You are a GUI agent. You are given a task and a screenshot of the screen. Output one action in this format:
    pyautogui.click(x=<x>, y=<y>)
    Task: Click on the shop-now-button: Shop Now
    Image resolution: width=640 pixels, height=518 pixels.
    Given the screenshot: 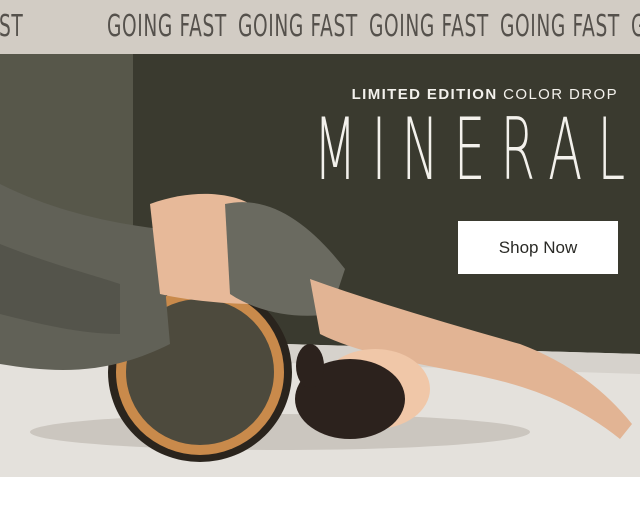 What is the action you would take?
    pyautogui.click(x=538, y=247)
    